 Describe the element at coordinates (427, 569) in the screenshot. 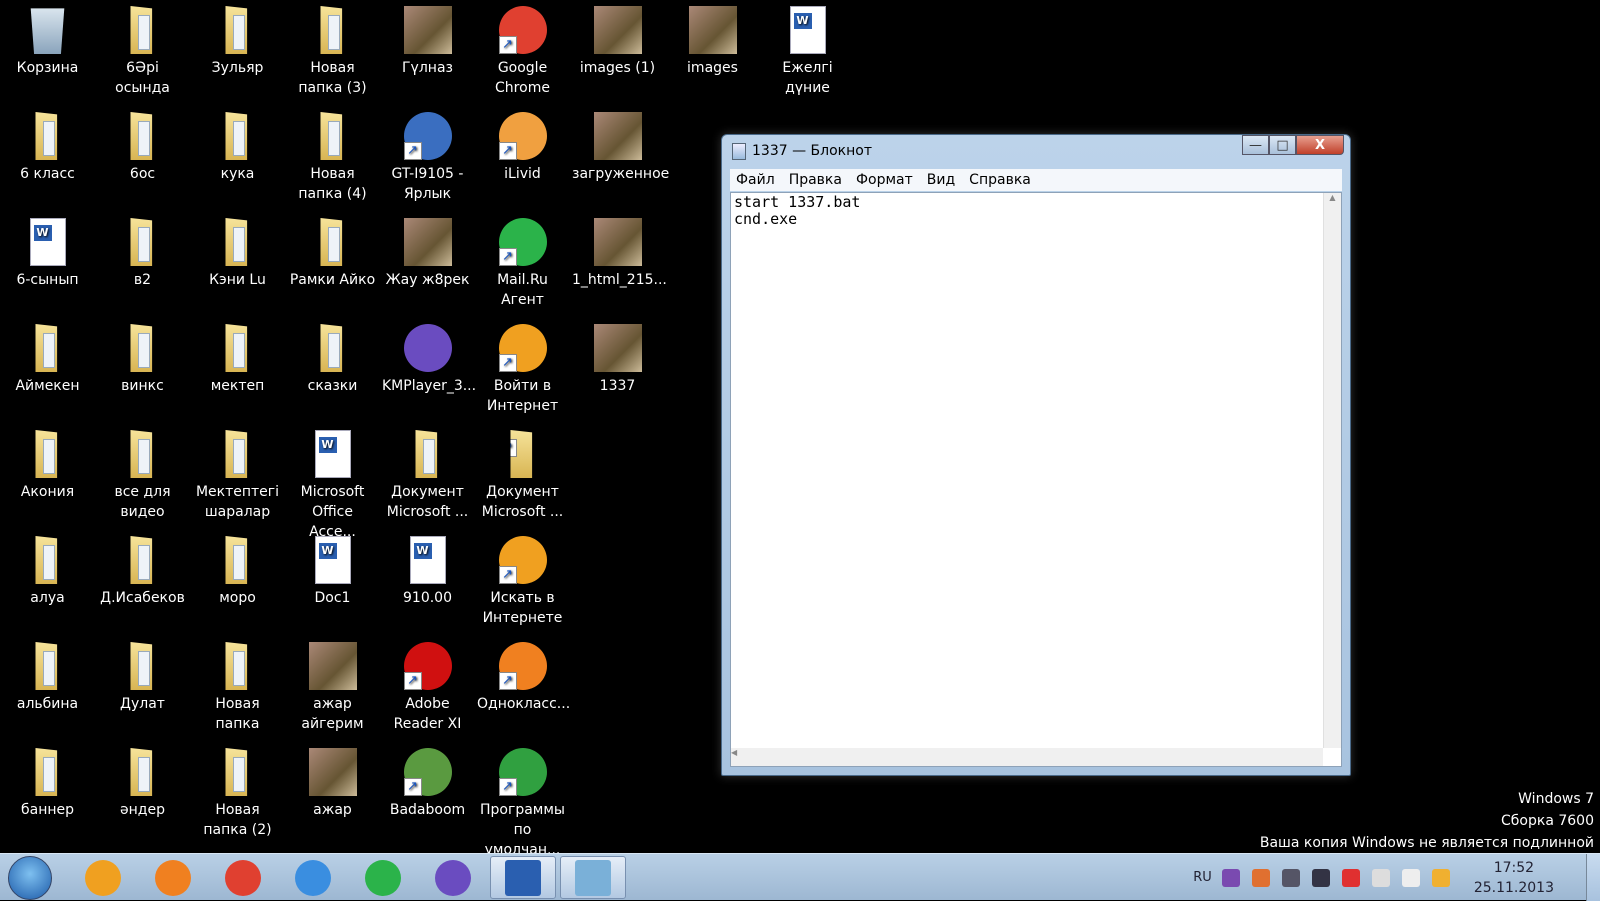

I see `desktop-icon: 910.00` at that location.